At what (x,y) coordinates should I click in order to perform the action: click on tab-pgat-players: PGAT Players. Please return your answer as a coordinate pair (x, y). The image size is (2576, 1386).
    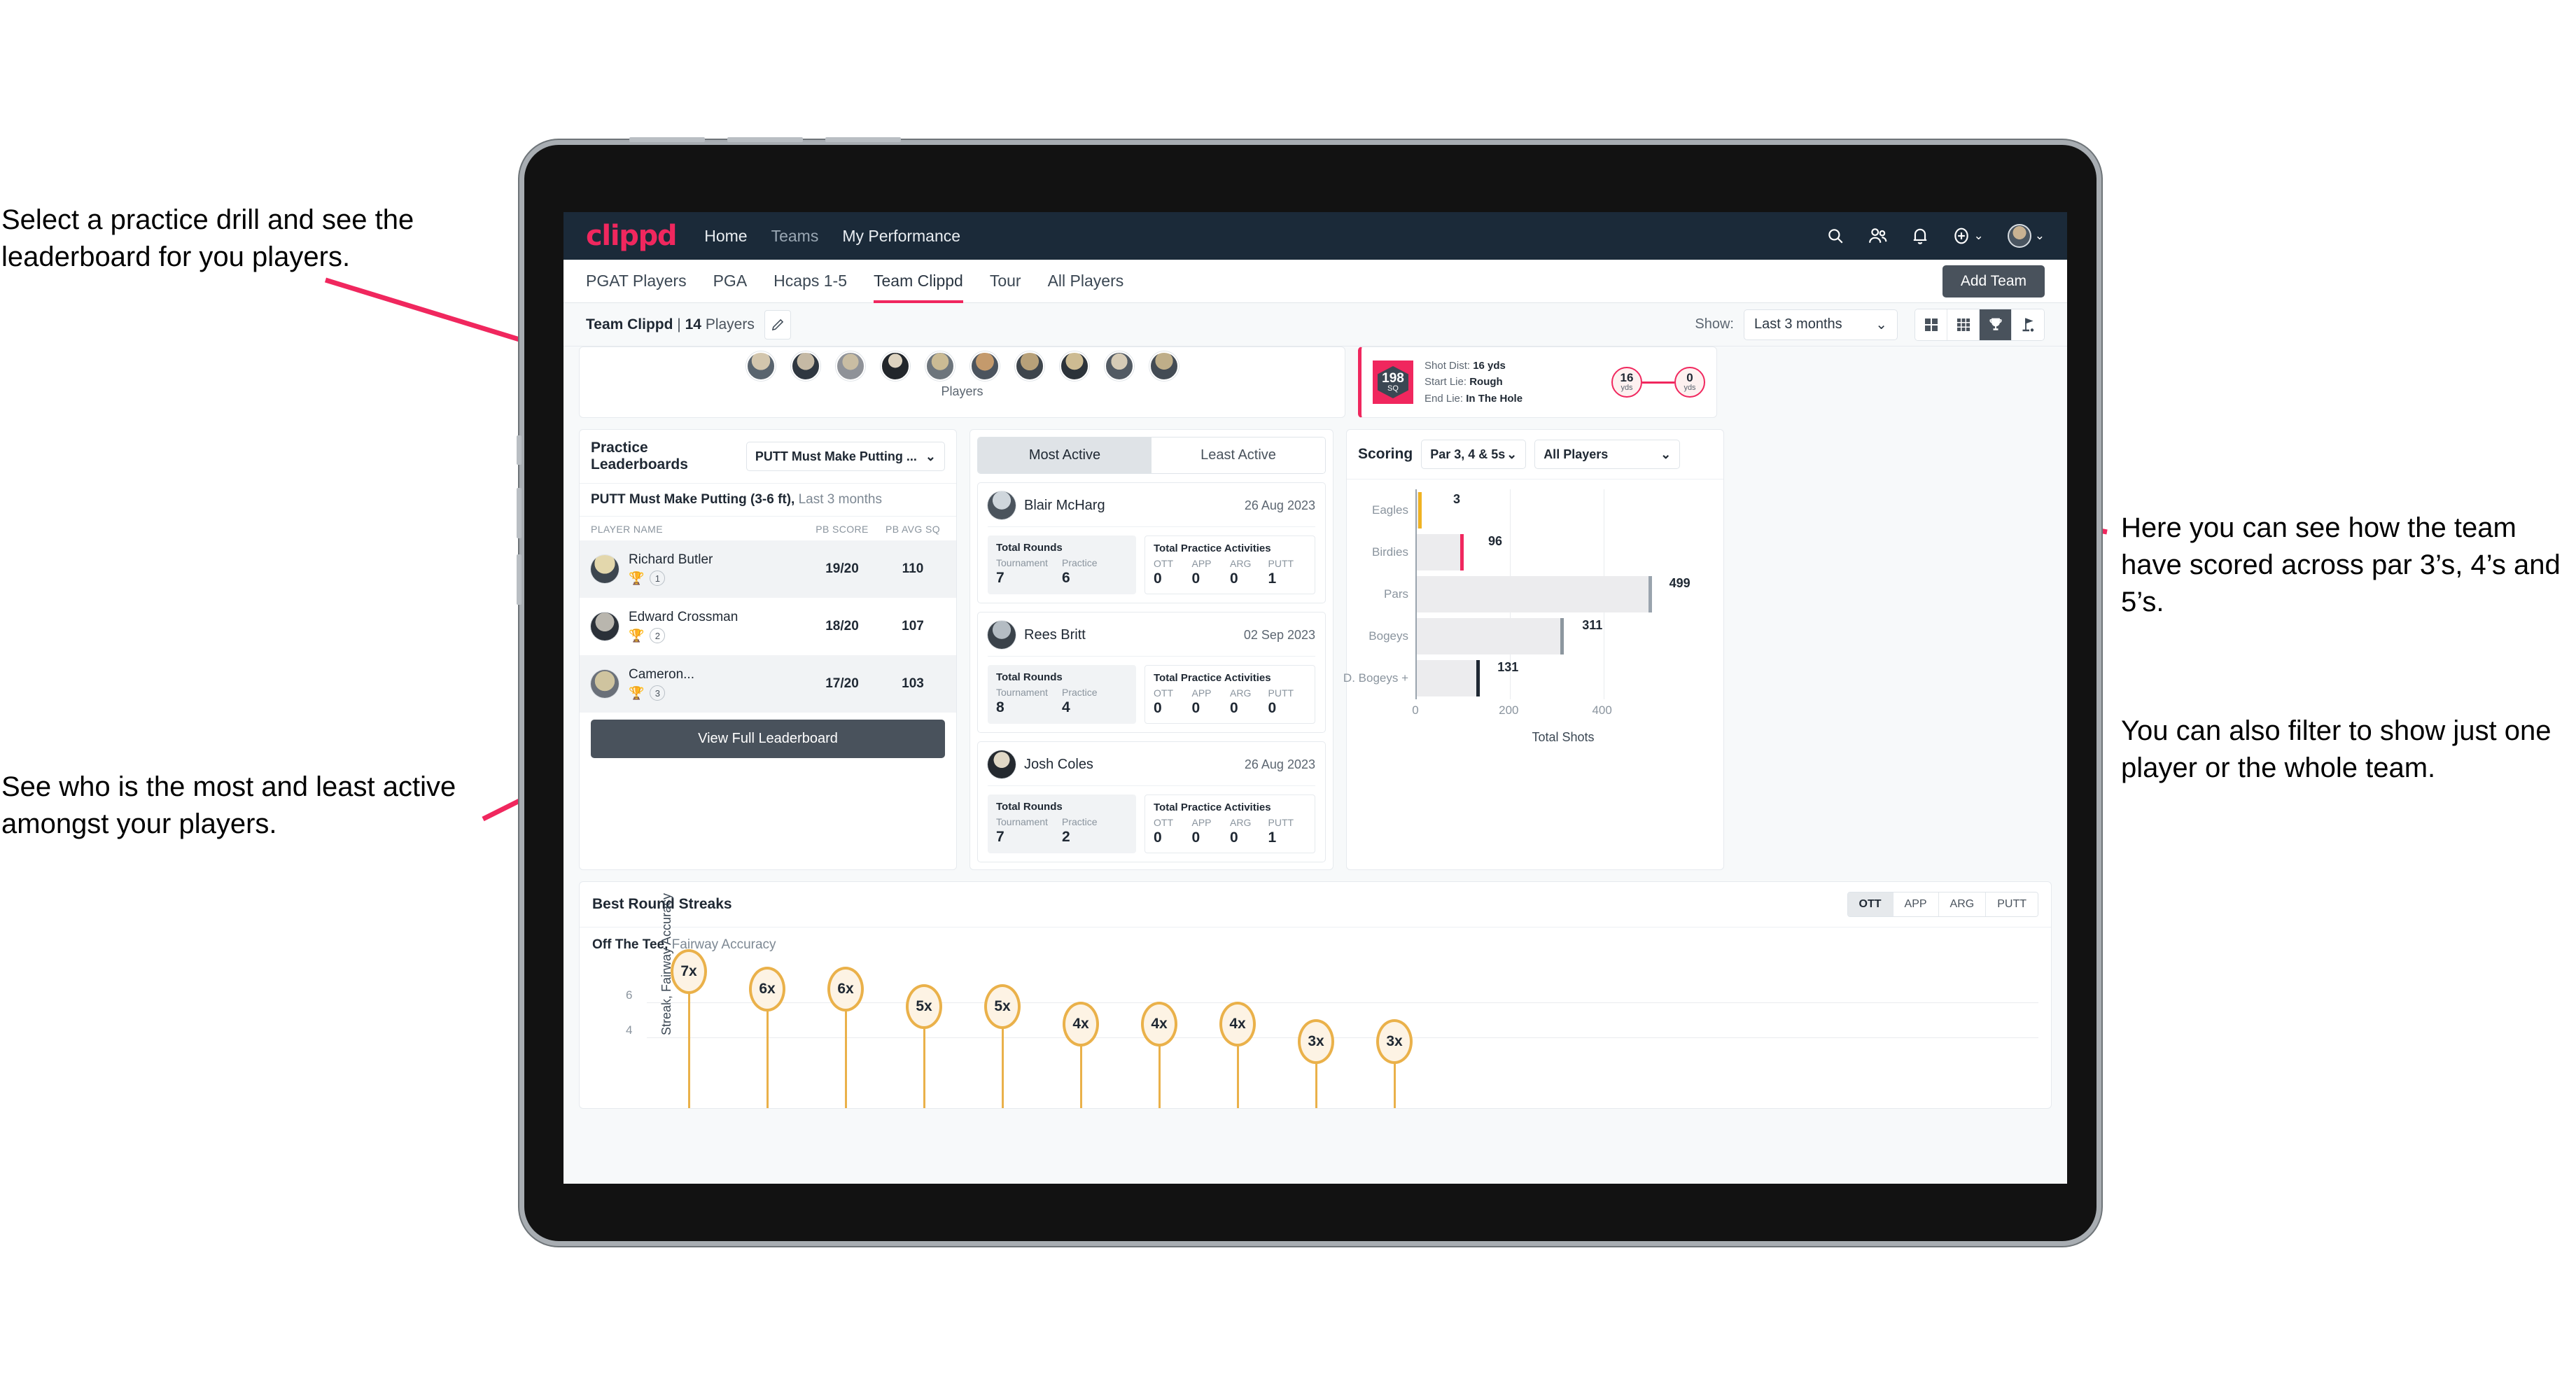
    Looking at the image, I should click on (636, 281).